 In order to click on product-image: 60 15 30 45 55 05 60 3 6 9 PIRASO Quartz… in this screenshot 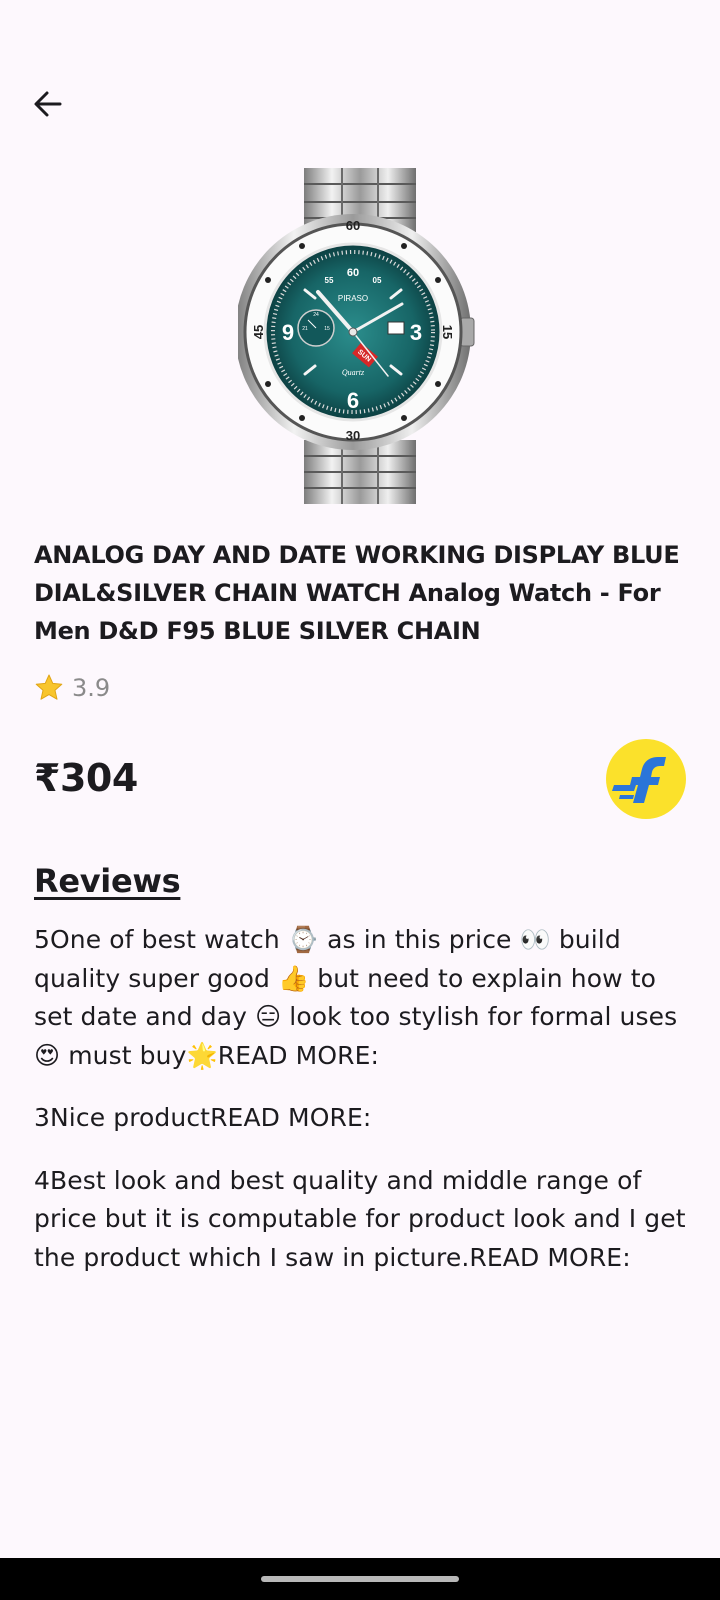, I will do `click(358, 336)`.